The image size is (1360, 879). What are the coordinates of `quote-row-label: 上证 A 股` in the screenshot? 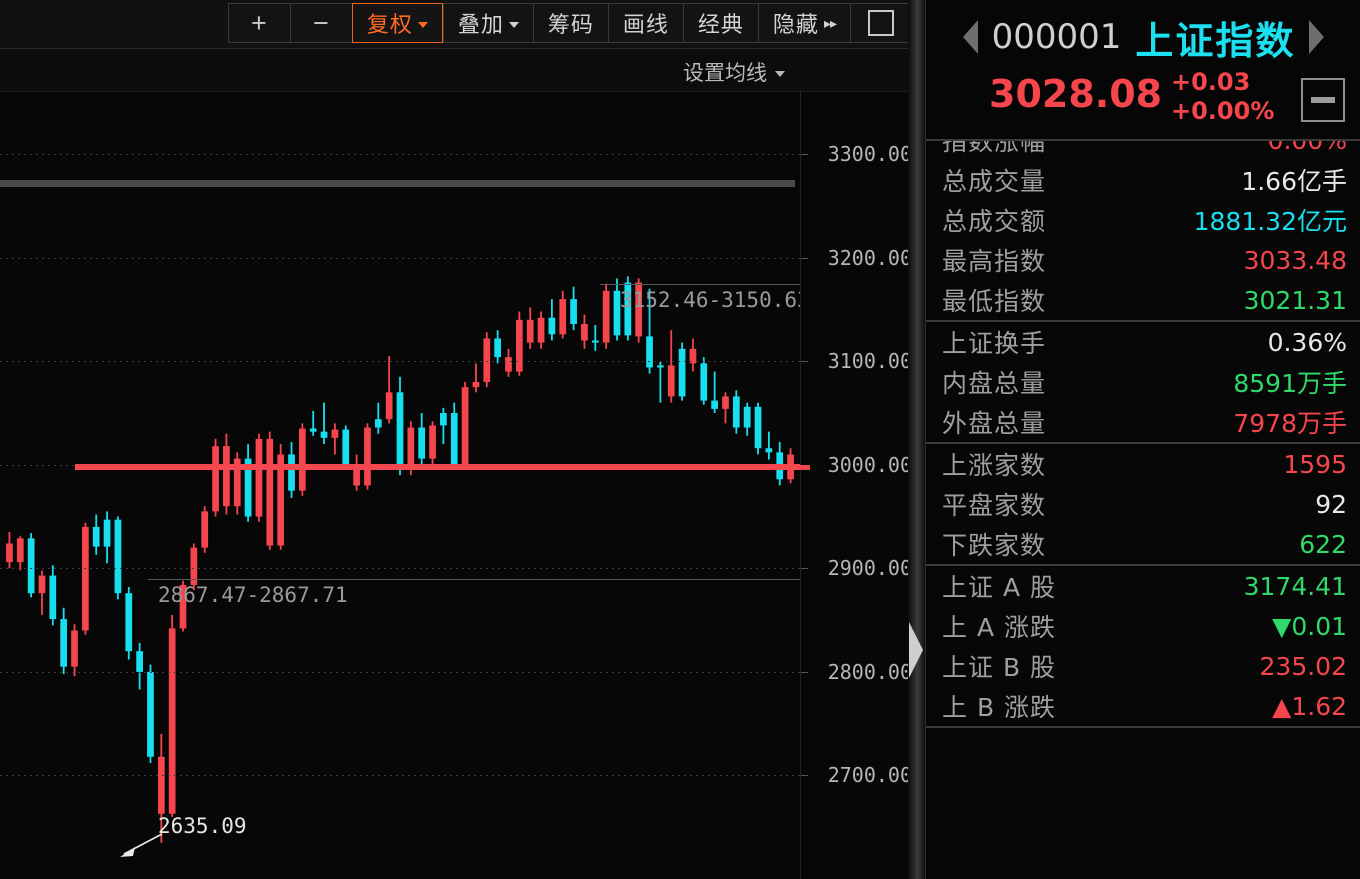 It's located at (999, 587).